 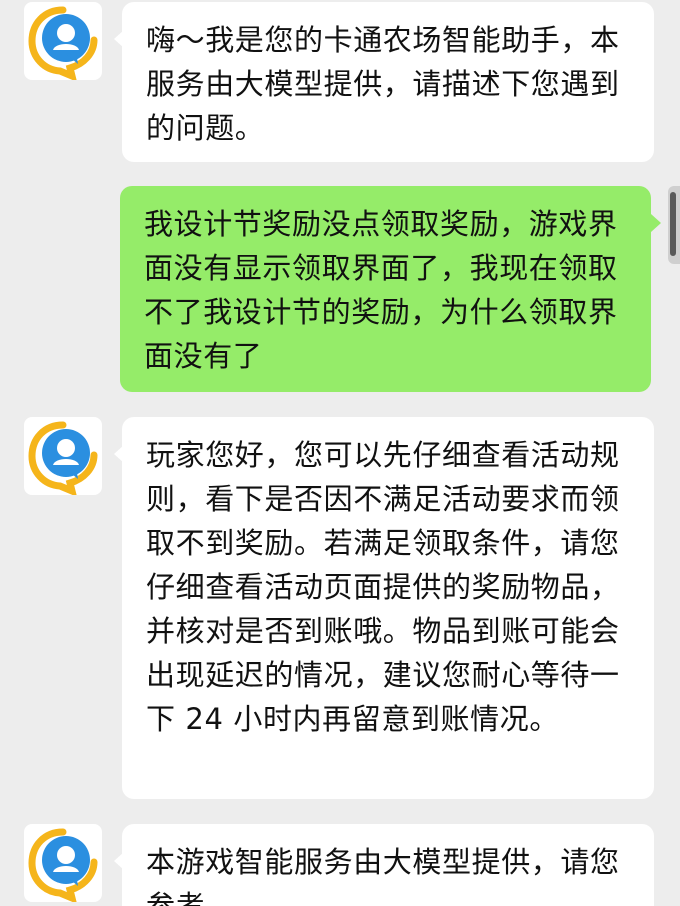 I want to click on user-avatar-icon, so click(x=674, y=225).